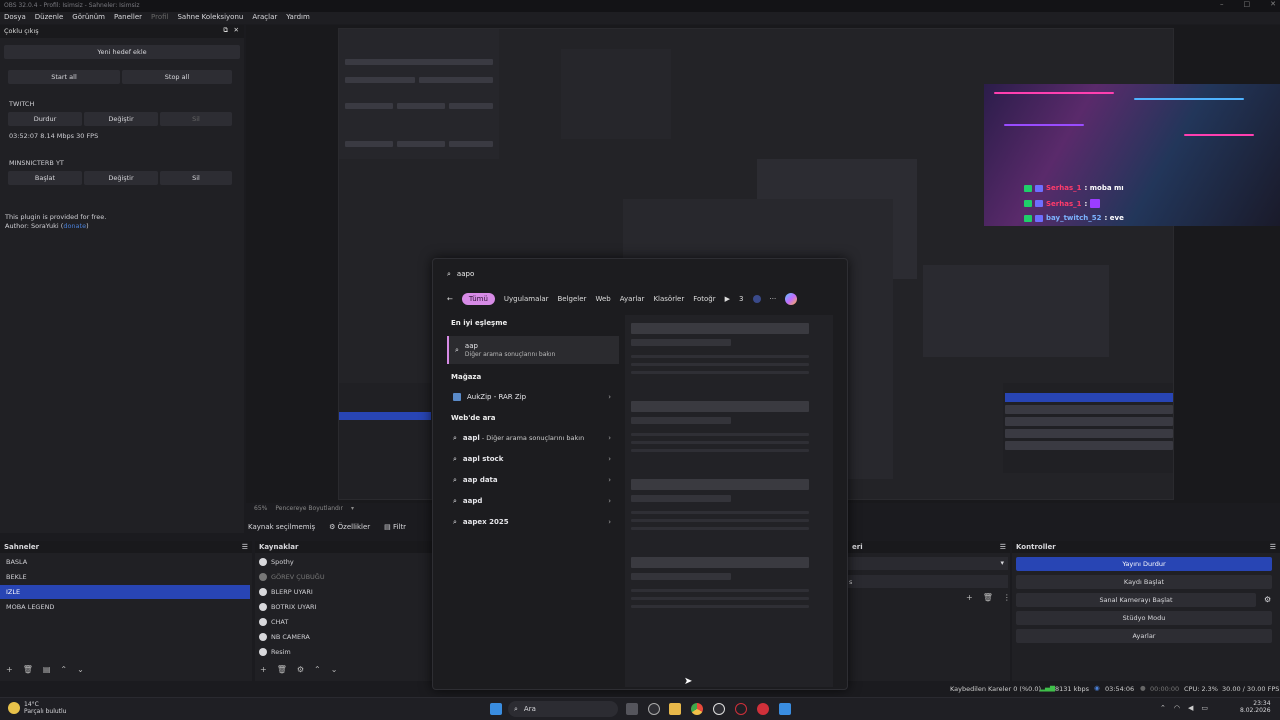 This screenshot has height=720, width=1280. I want to click on close-icon: ✕, so click(1273, 6).